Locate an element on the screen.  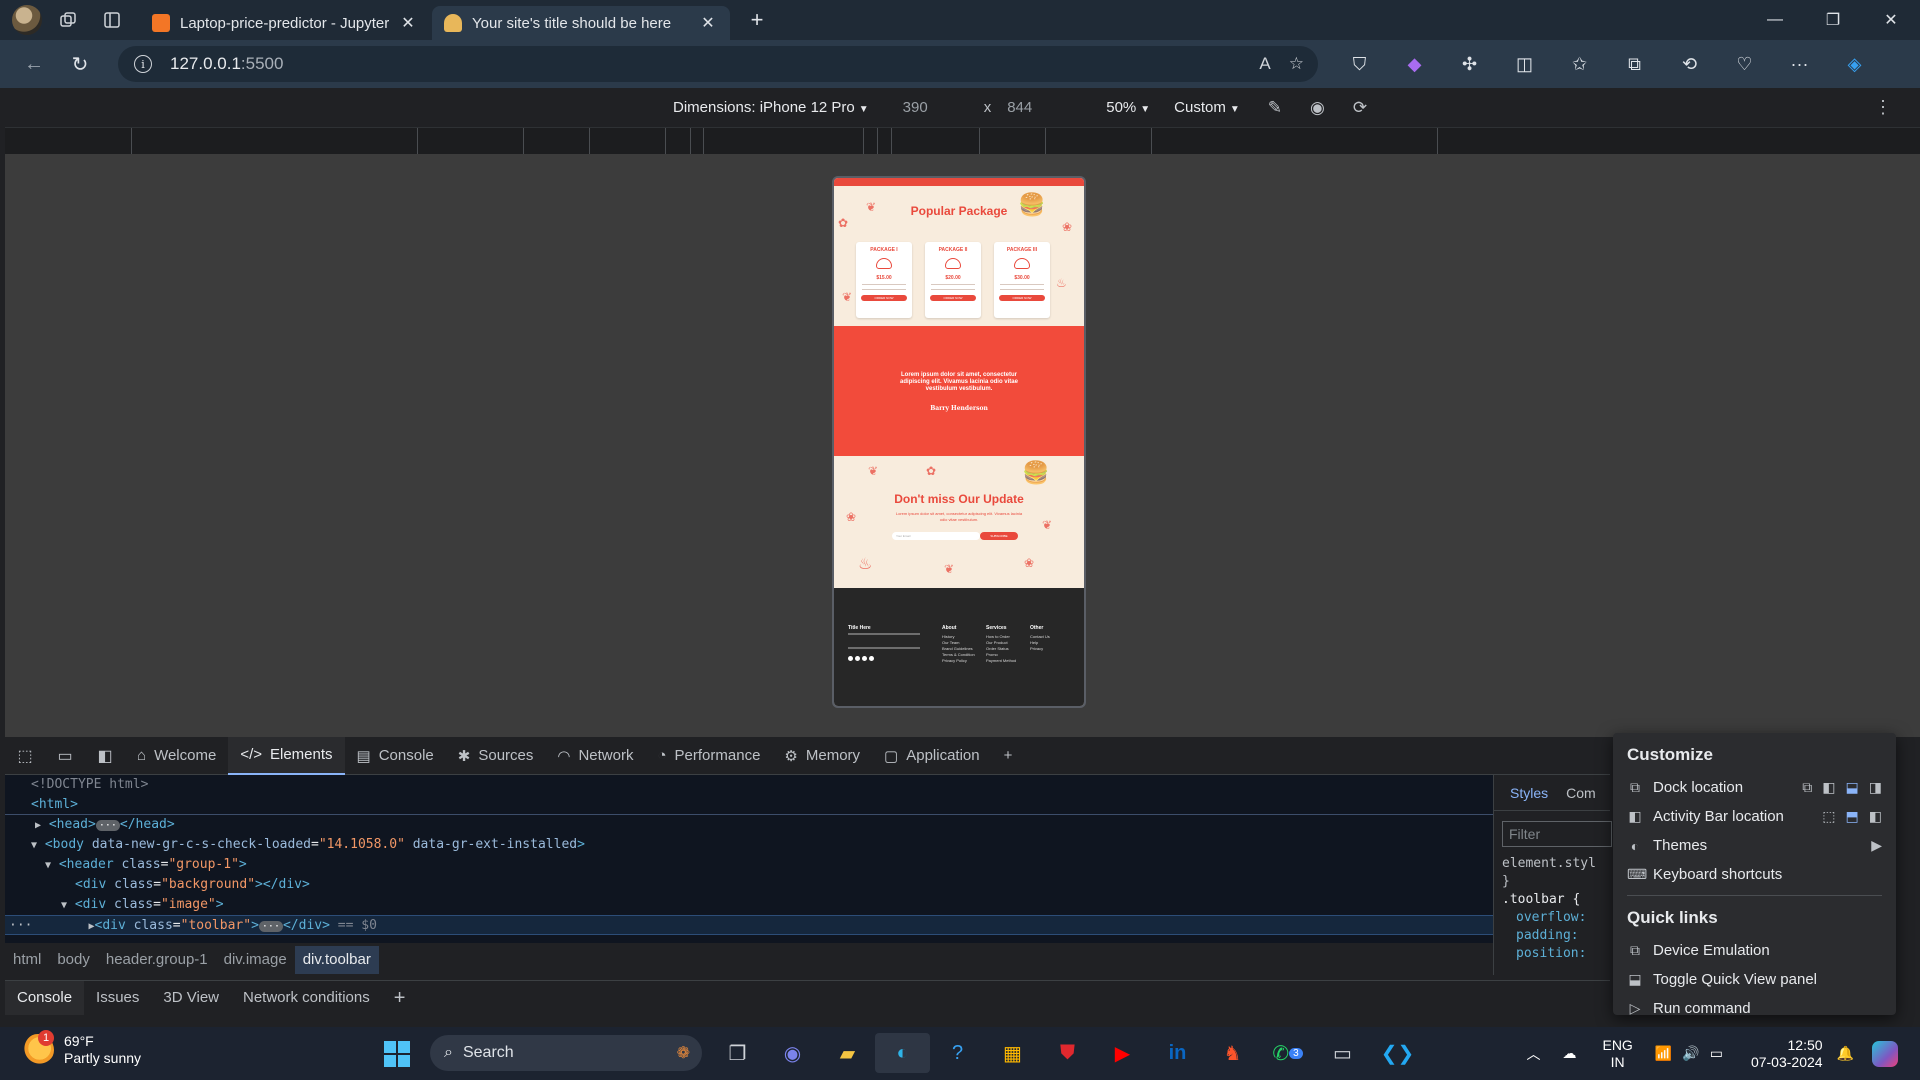
collapse-arrow-icon: ▼ is located at coordinates (48, 865).